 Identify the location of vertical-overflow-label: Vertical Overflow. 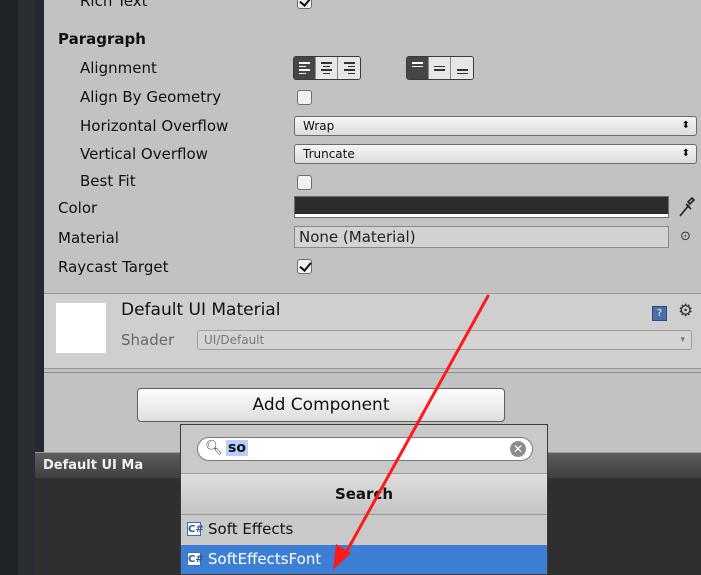
(144, 154).